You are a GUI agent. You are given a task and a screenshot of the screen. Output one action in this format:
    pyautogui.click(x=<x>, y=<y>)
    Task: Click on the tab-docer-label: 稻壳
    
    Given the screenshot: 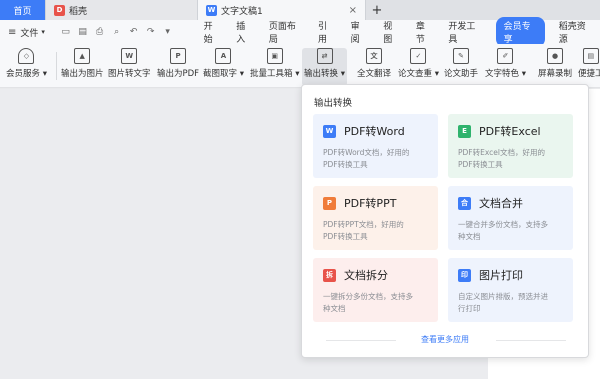 What is the action you would take?
    pyautogui.click(x=78, y=11)
    